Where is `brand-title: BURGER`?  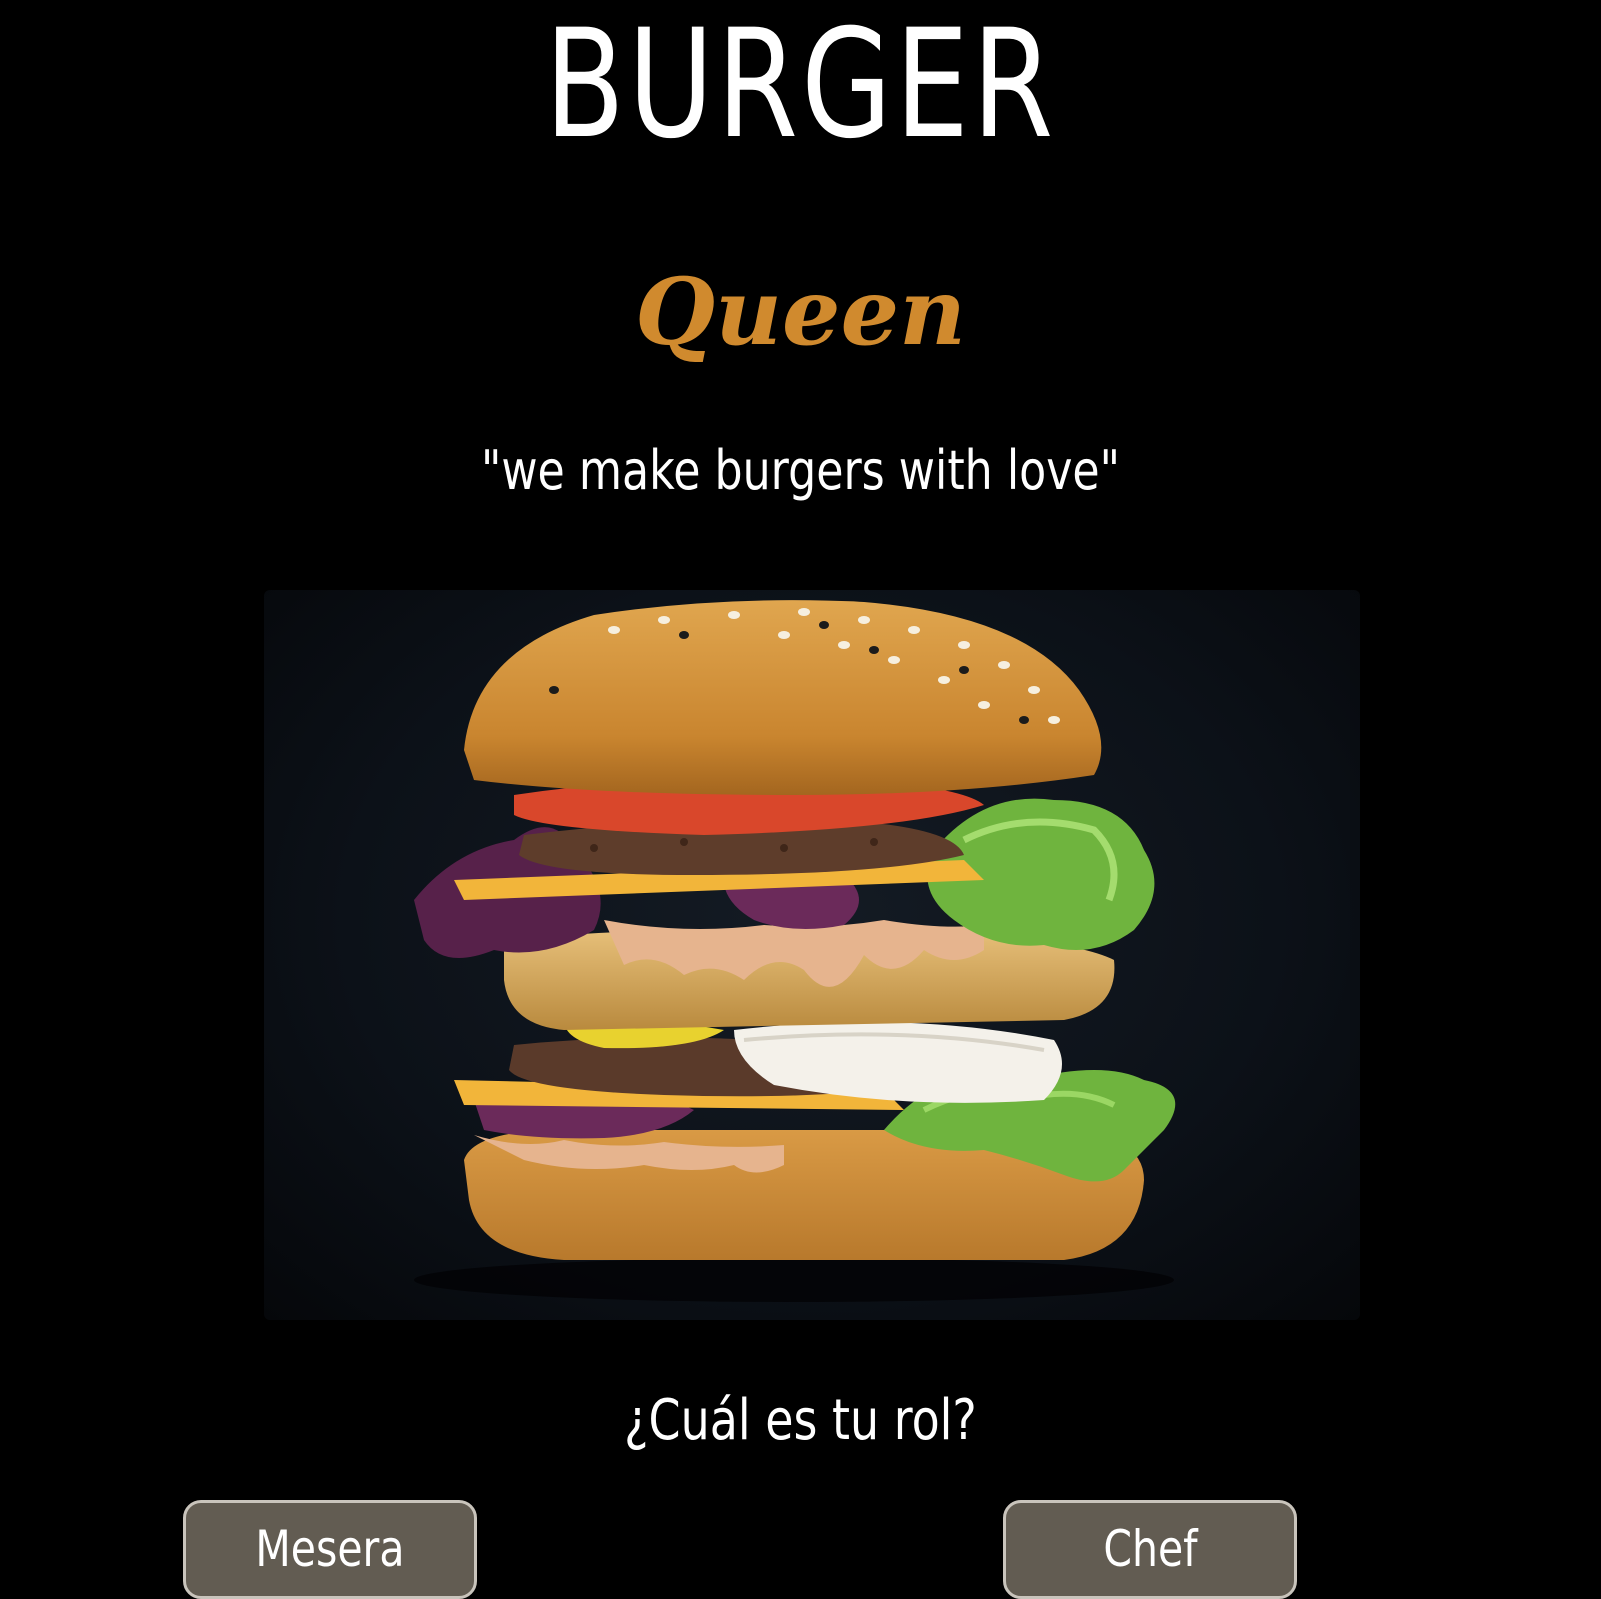 brand-title: BURGER is located at coordinates (800, 86).